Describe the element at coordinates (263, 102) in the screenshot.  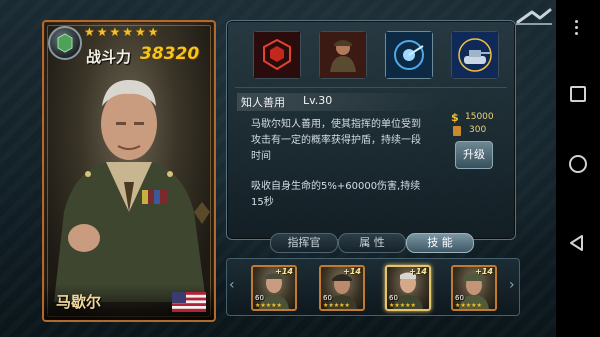
I see `skill-name: 知人善用` at that location.